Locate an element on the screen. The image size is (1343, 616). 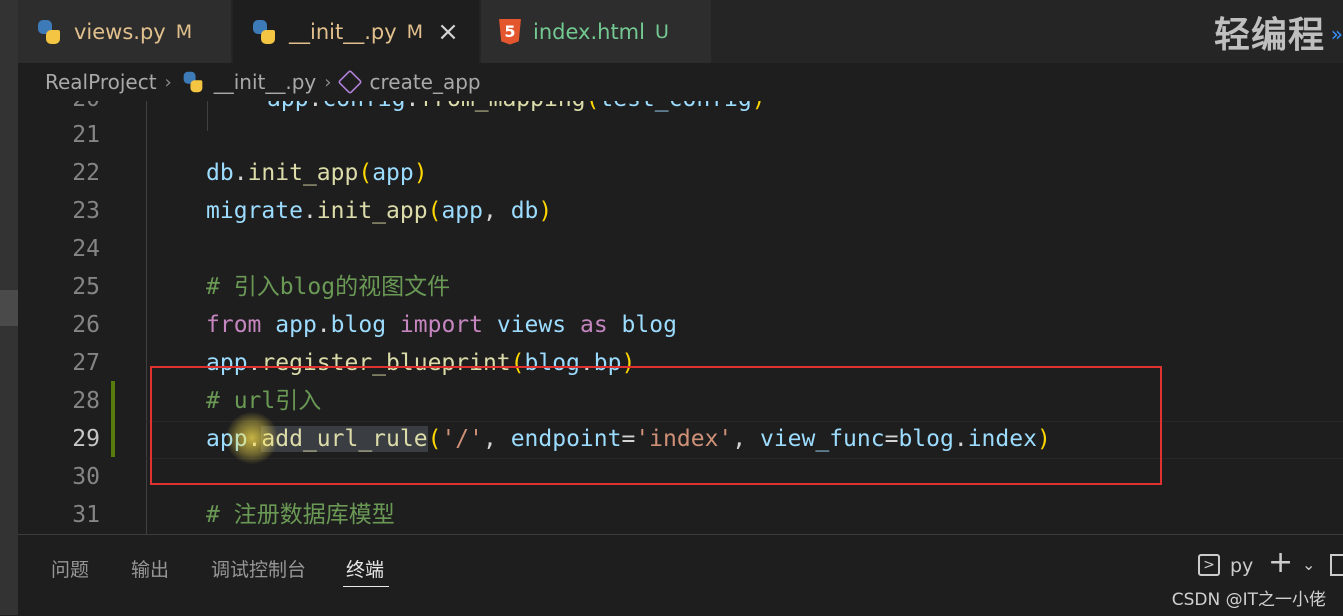
activity-bar-indicator is located at coordinates (9, 308).